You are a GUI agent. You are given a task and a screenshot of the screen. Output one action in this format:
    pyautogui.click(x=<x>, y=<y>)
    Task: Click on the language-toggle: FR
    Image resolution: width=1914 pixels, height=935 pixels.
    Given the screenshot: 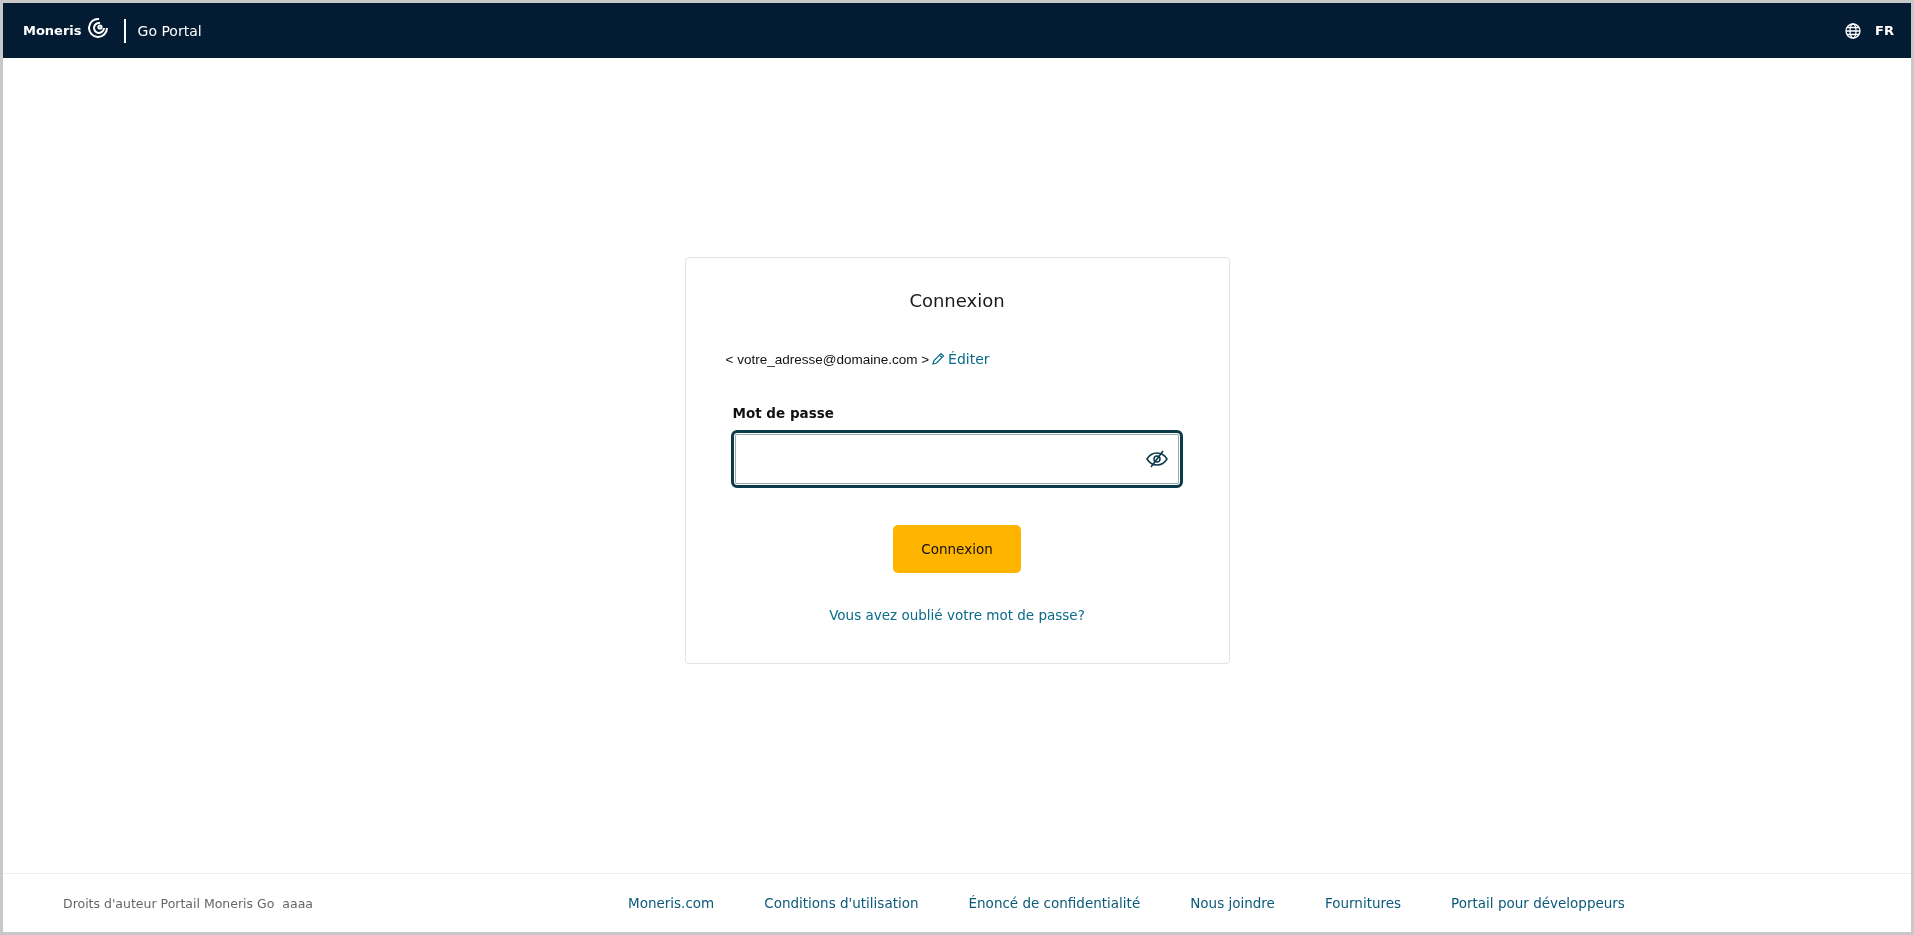 What is the action you would take?
    pyautogui.click(x=1884, y=30)
    